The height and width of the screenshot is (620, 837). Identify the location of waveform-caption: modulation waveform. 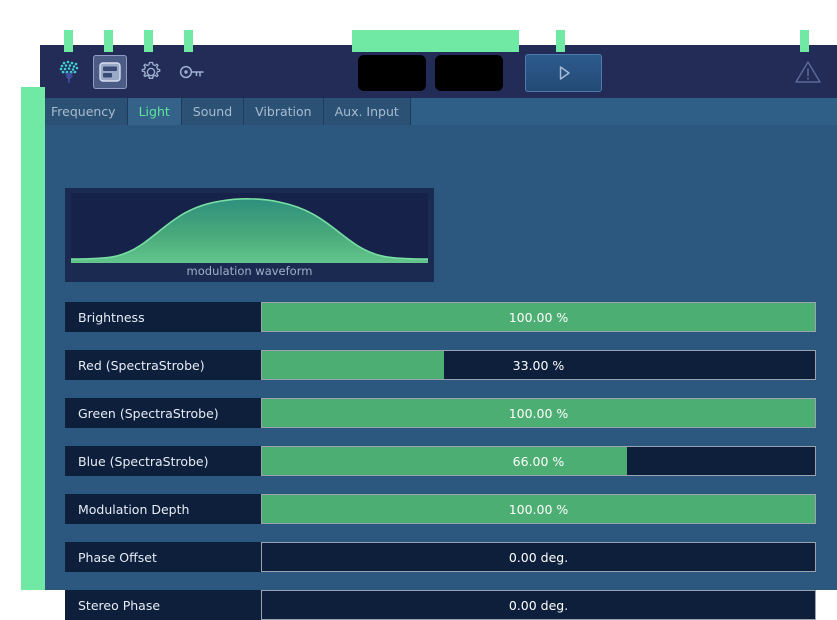
(249, 271).